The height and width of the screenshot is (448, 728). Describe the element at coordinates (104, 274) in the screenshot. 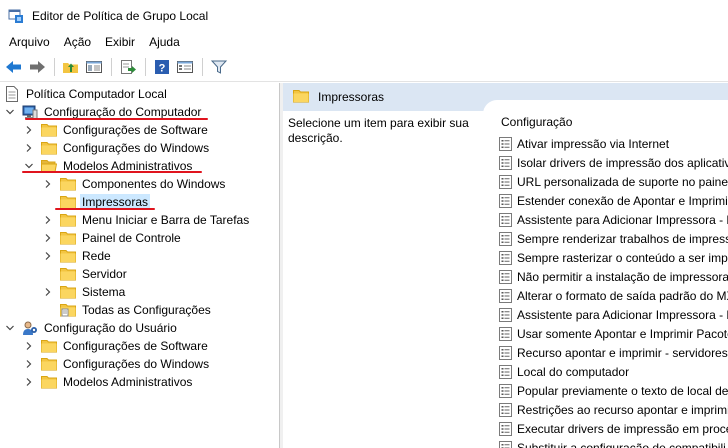

I see `tree-label-admin-servidor: Servidor` at that location.